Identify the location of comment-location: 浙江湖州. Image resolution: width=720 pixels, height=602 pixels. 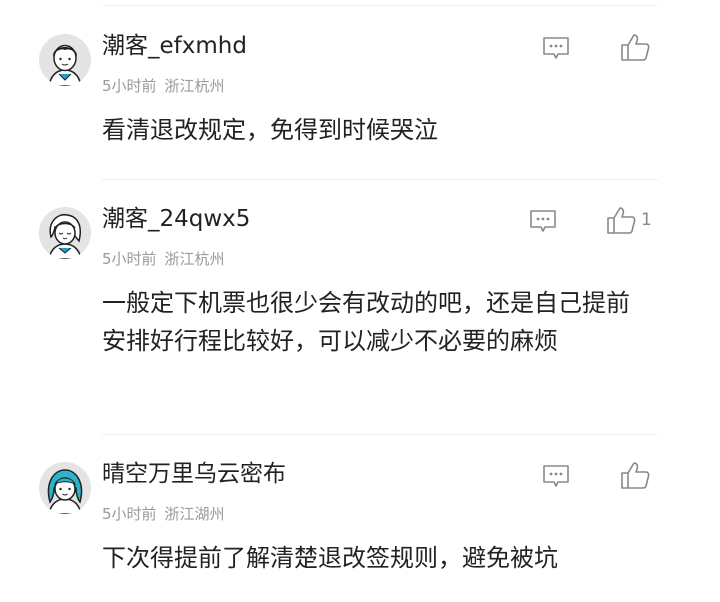
(194, 514).